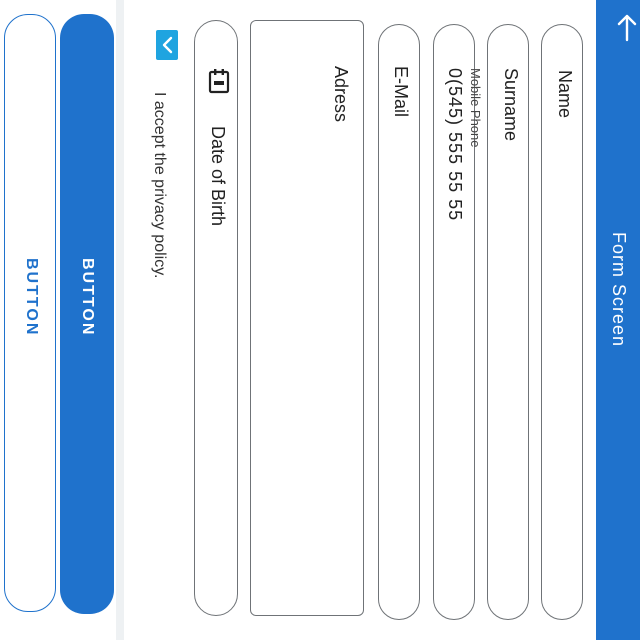  What do you see at coordinates (511, 105) in the screenshot?
I see `surname-field-label: Surname` at bounding box center [511, 105].